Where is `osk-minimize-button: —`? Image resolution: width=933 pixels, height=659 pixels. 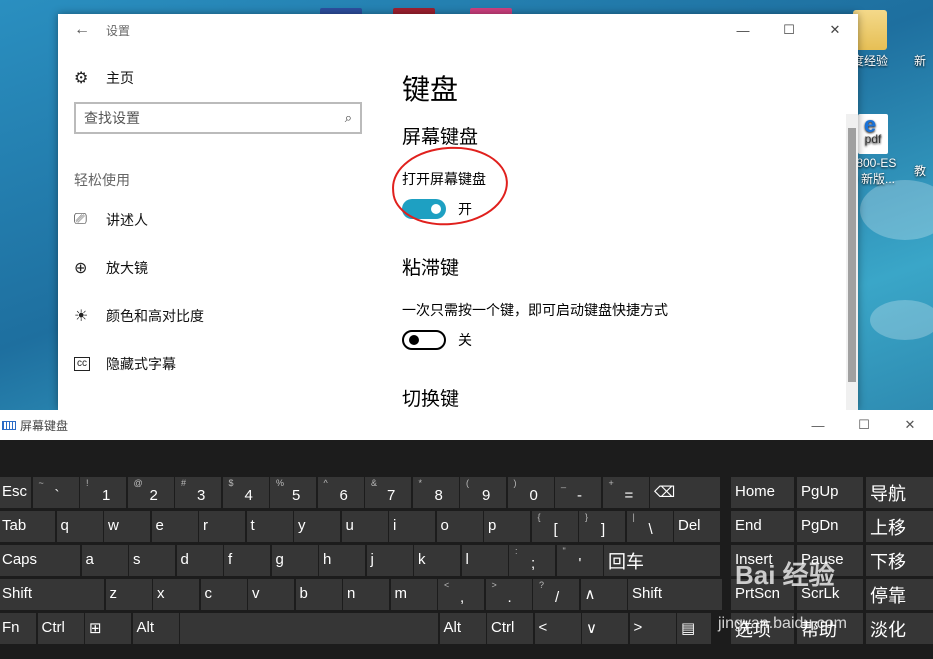 osk-minimize-button: — is located at coordinates (818, 425).